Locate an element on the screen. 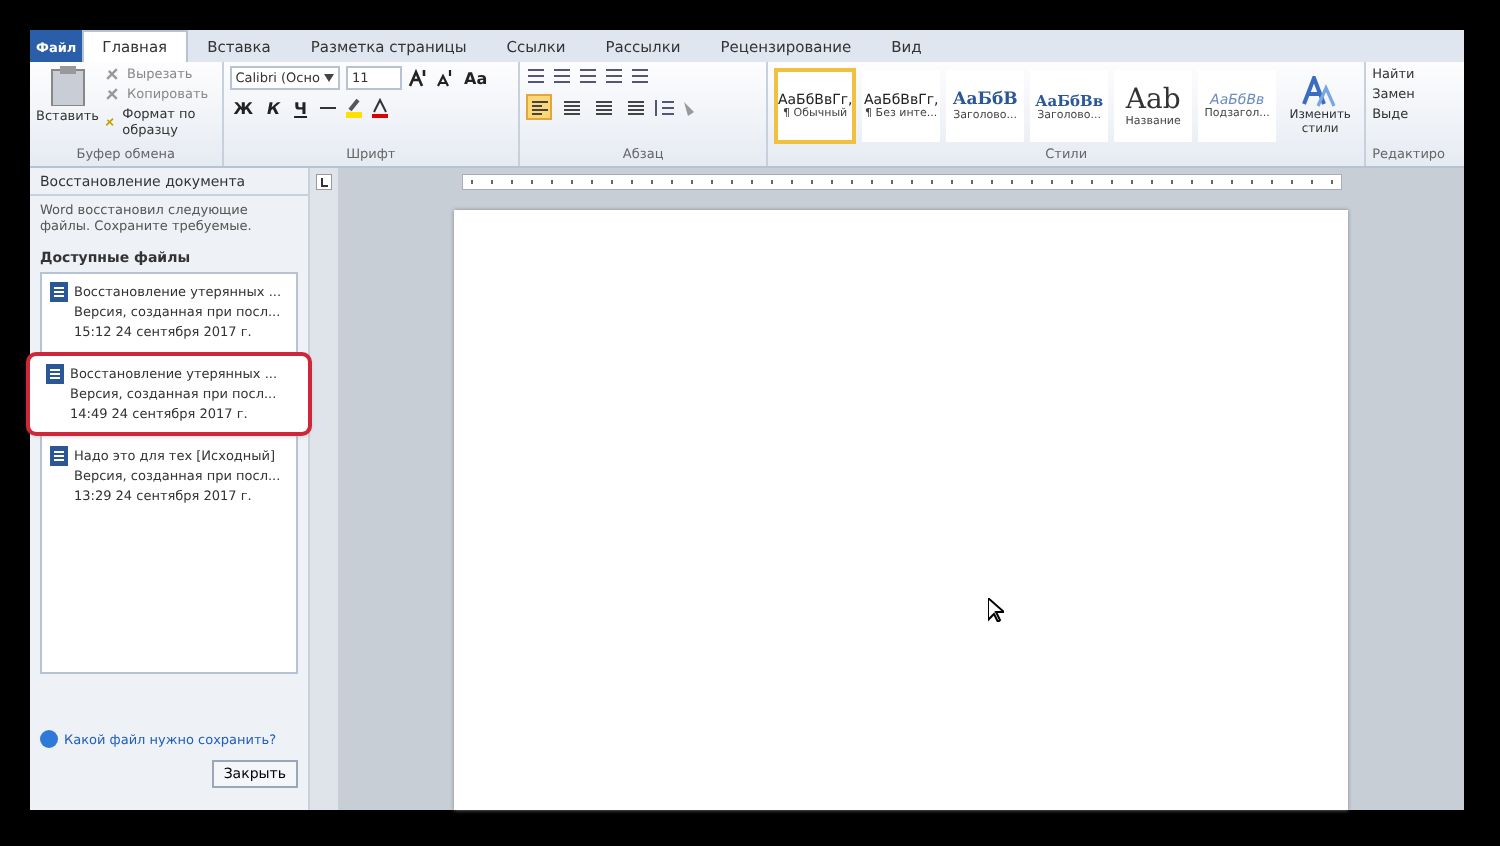 This screenshot has width=1500, height=846. grow-font-icon is located at coordinates (418, 78).